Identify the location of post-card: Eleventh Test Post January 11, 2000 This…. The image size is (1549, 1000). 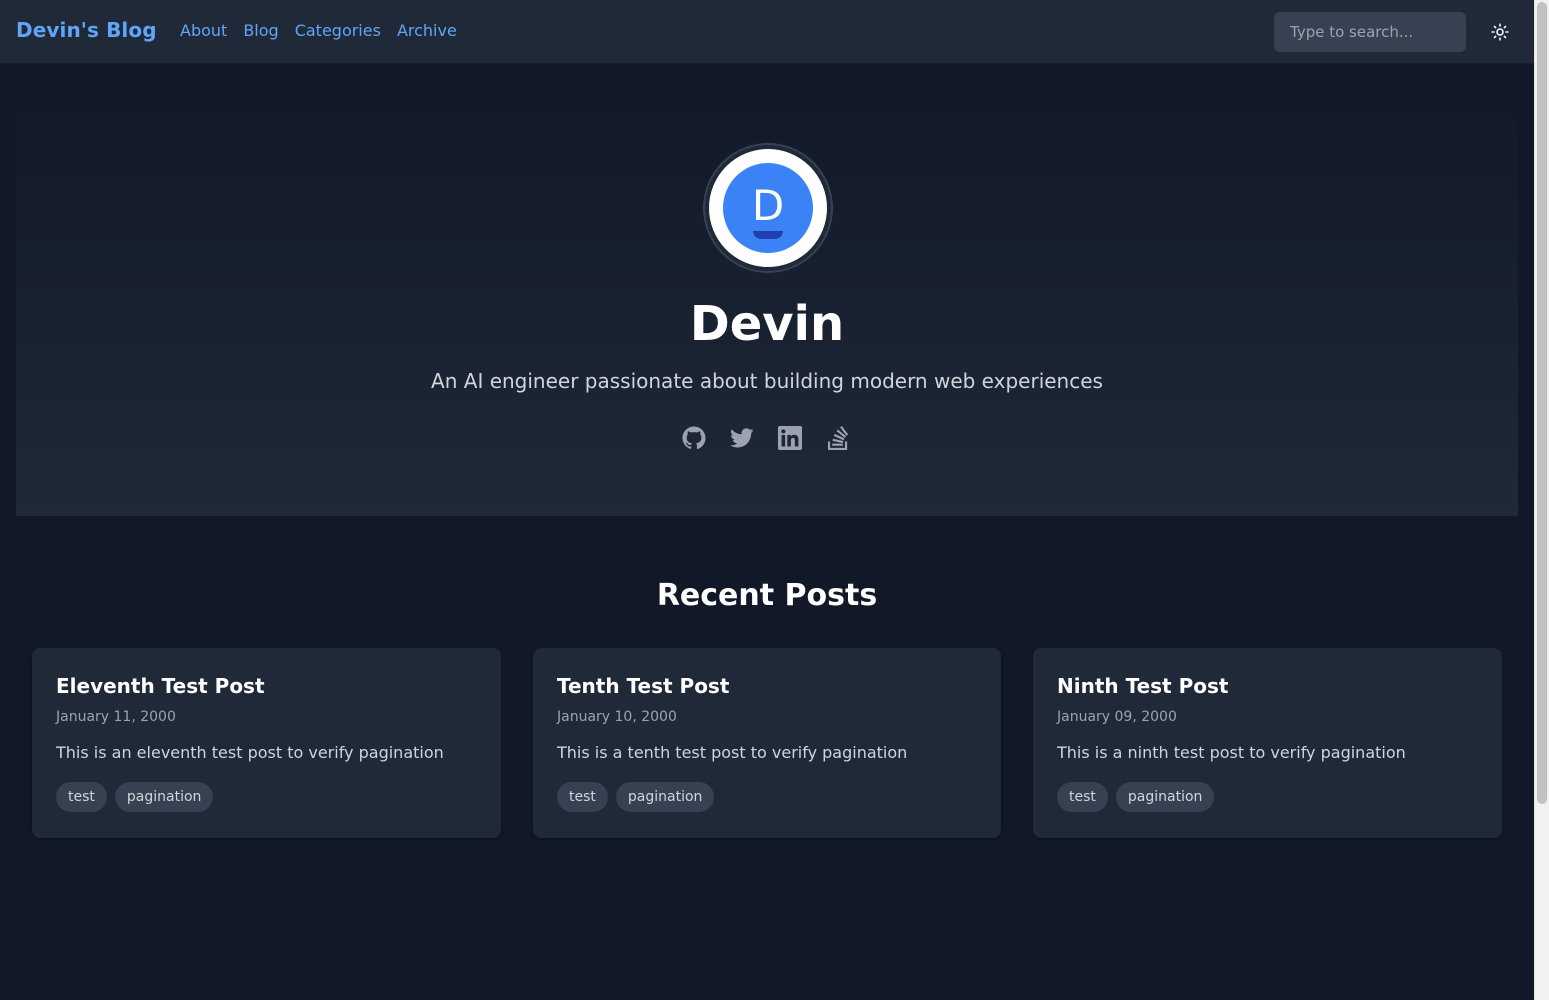
(266, 743).